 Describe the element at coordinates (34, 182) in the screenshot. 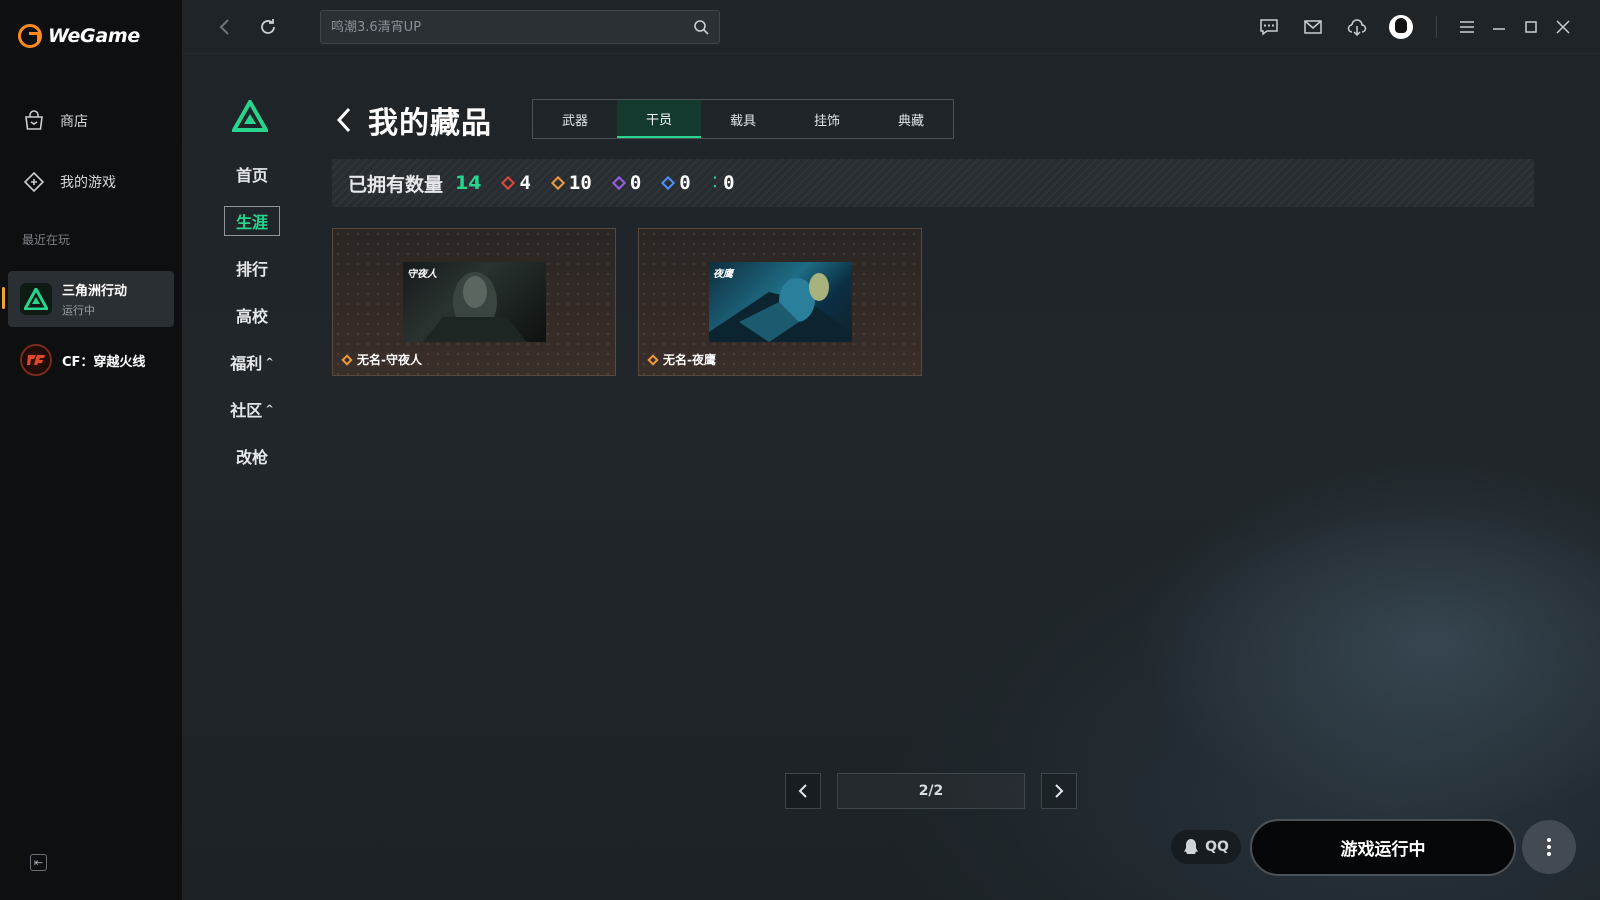

I see `game-controller-icon` at that location.